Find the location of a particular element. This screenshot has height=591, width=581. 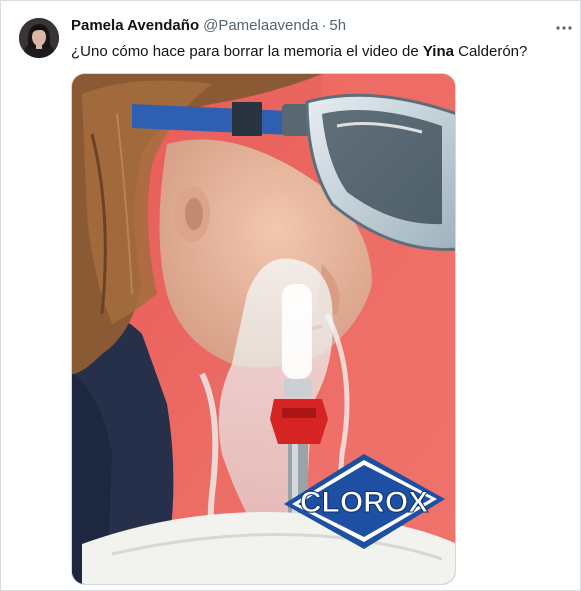

tweet-text-bold: Yina is located at coordinates (438, 51).